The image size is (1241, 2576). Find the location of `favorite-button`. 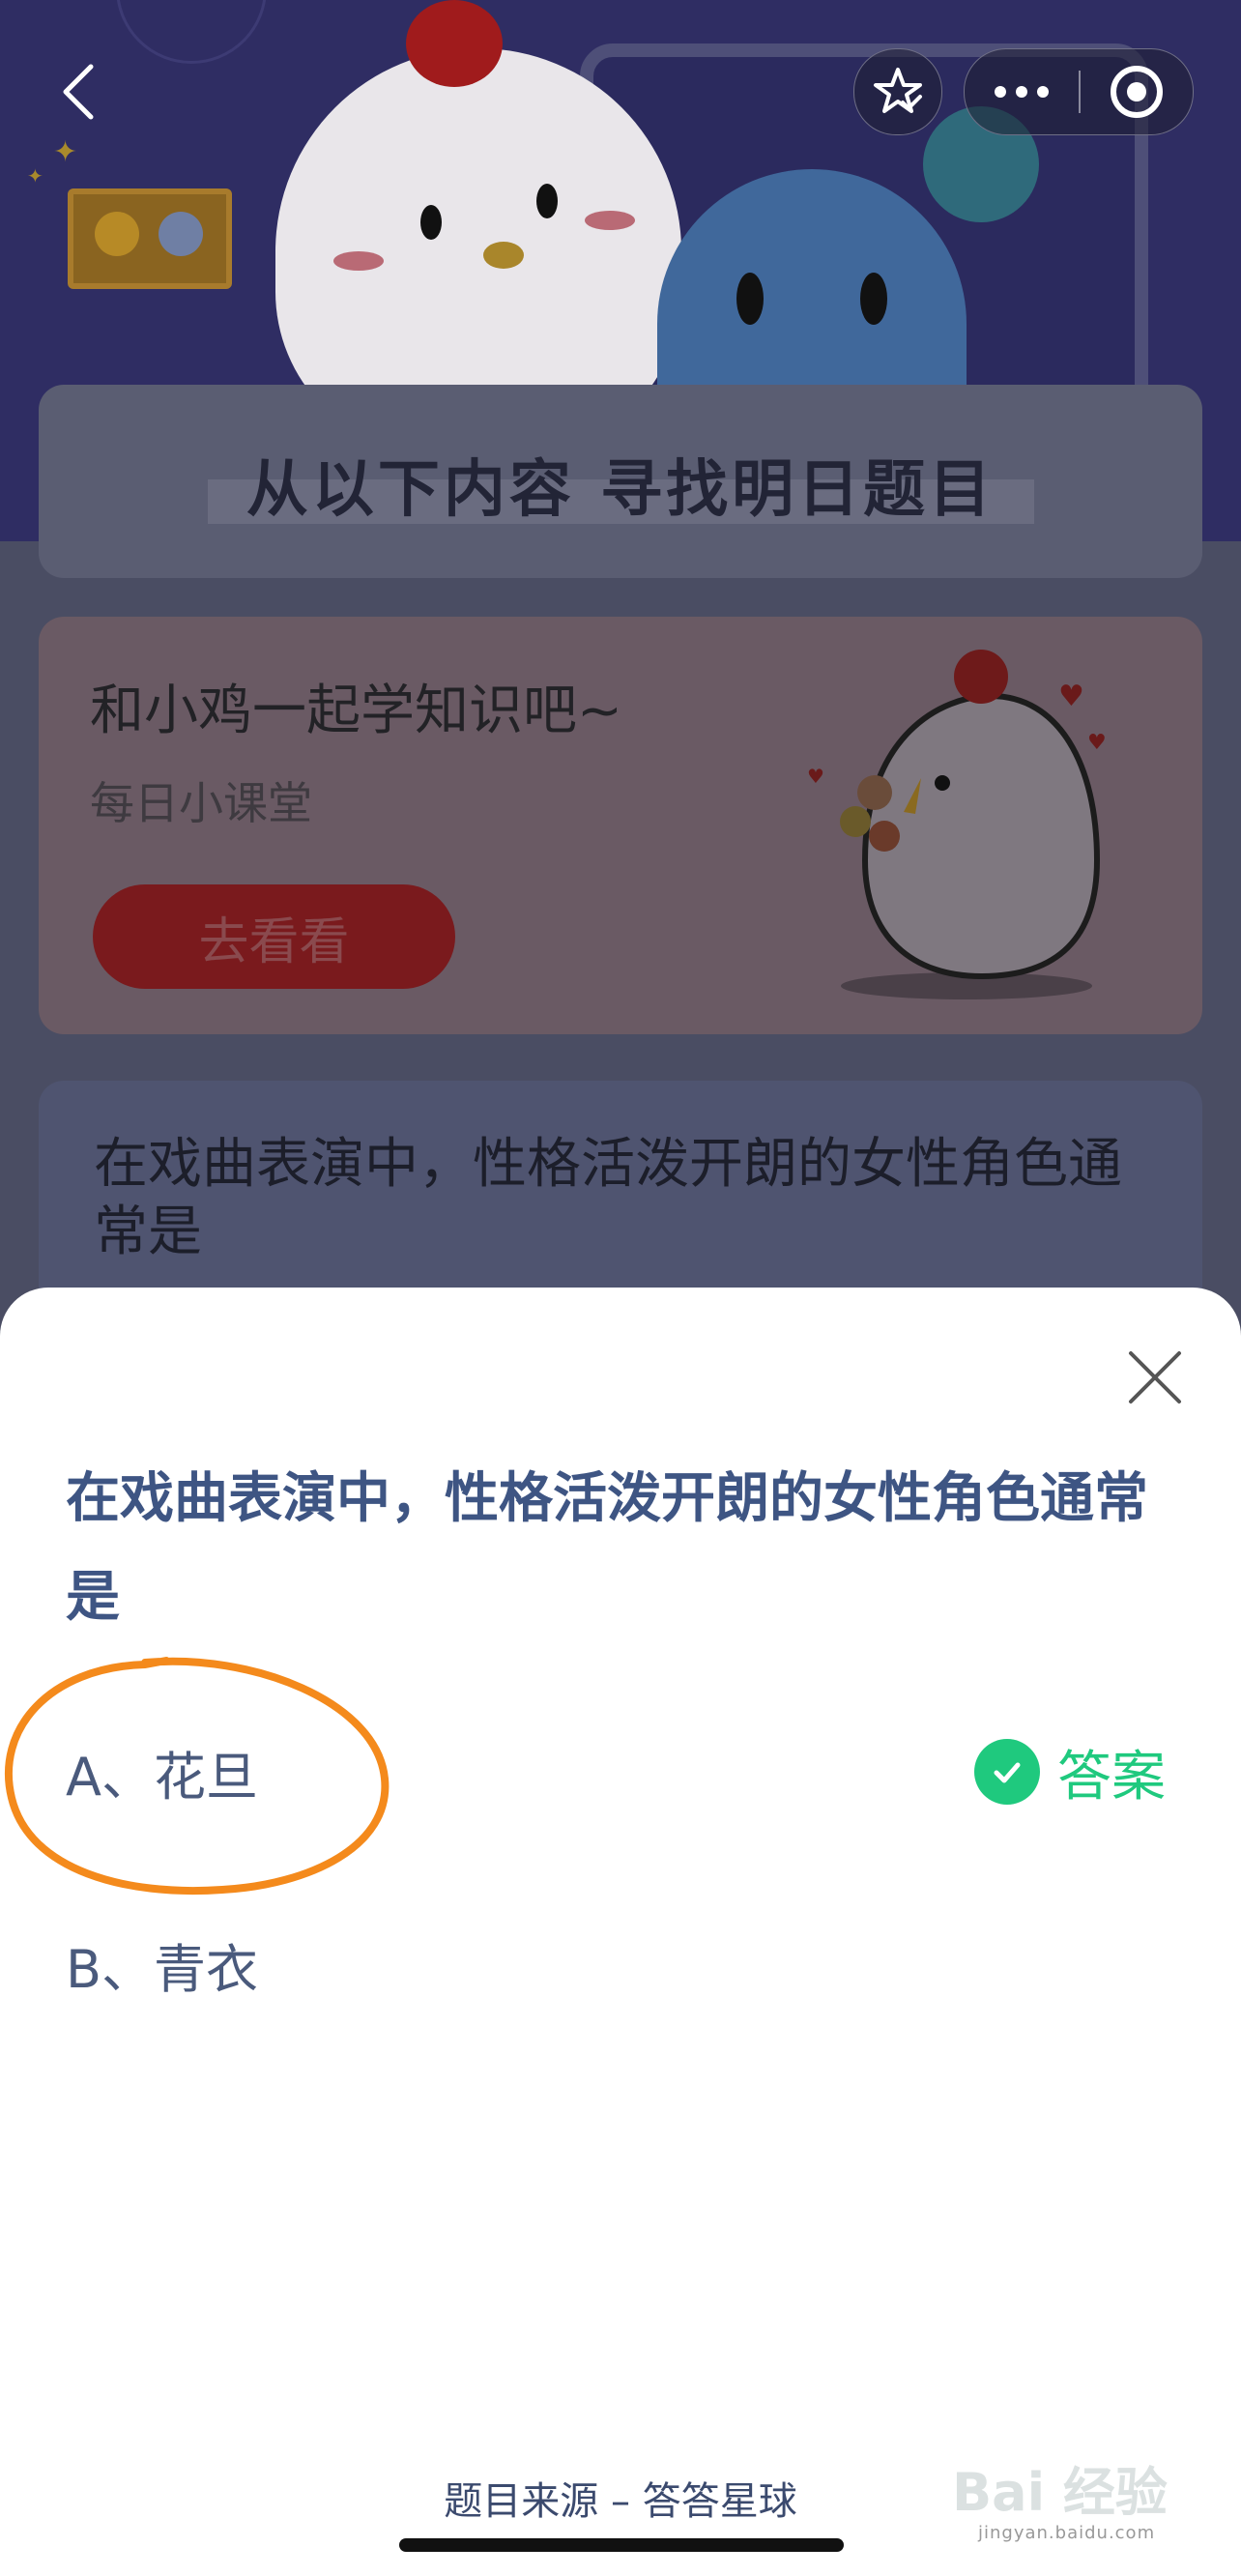

favorite-button is located at coordinates (897, 91).